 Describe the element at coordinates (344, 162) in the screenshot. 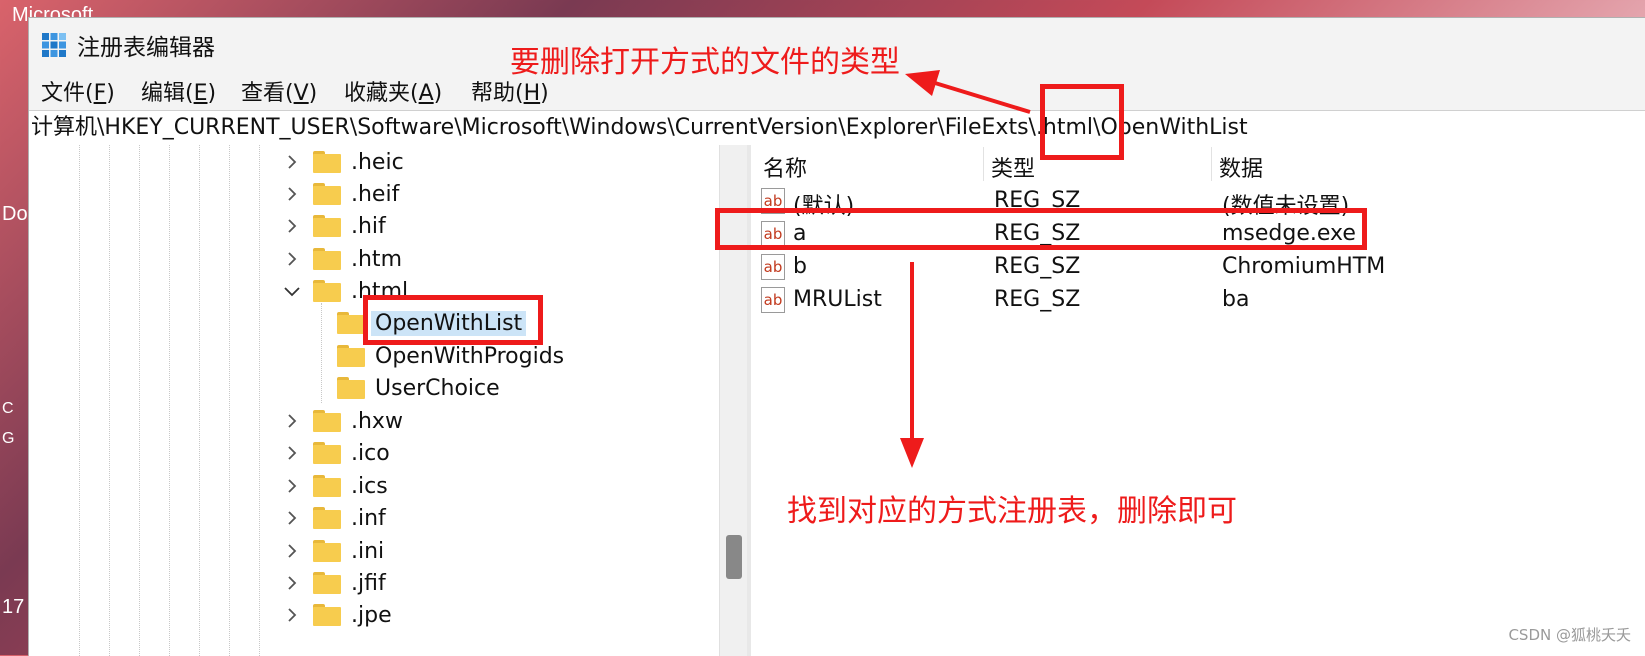

I see `tree-item: .heic` at that location.